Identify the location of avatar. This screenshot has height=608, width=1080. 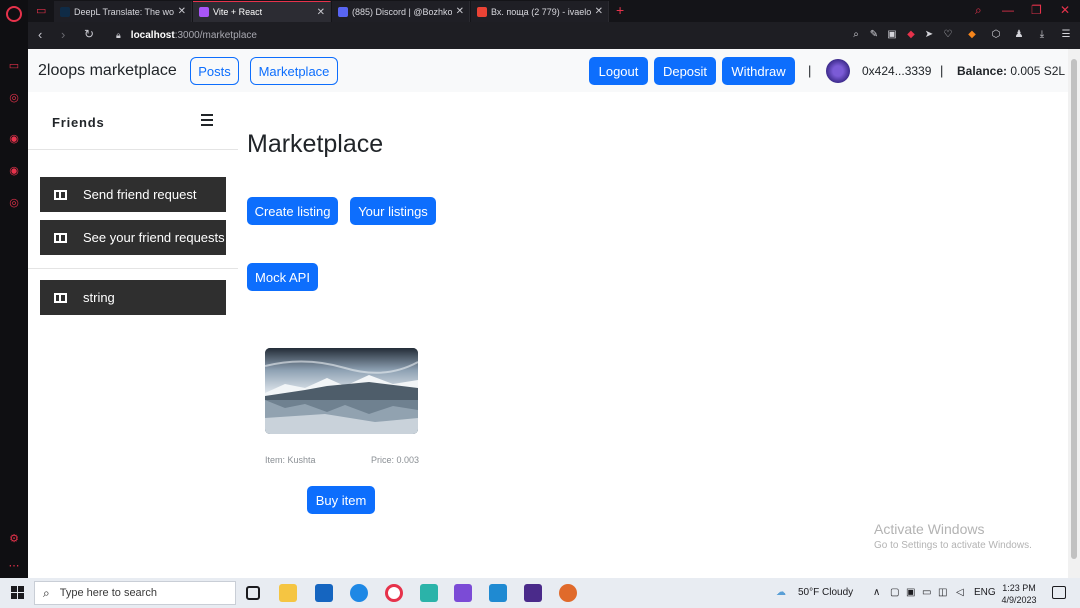
(838, 71).